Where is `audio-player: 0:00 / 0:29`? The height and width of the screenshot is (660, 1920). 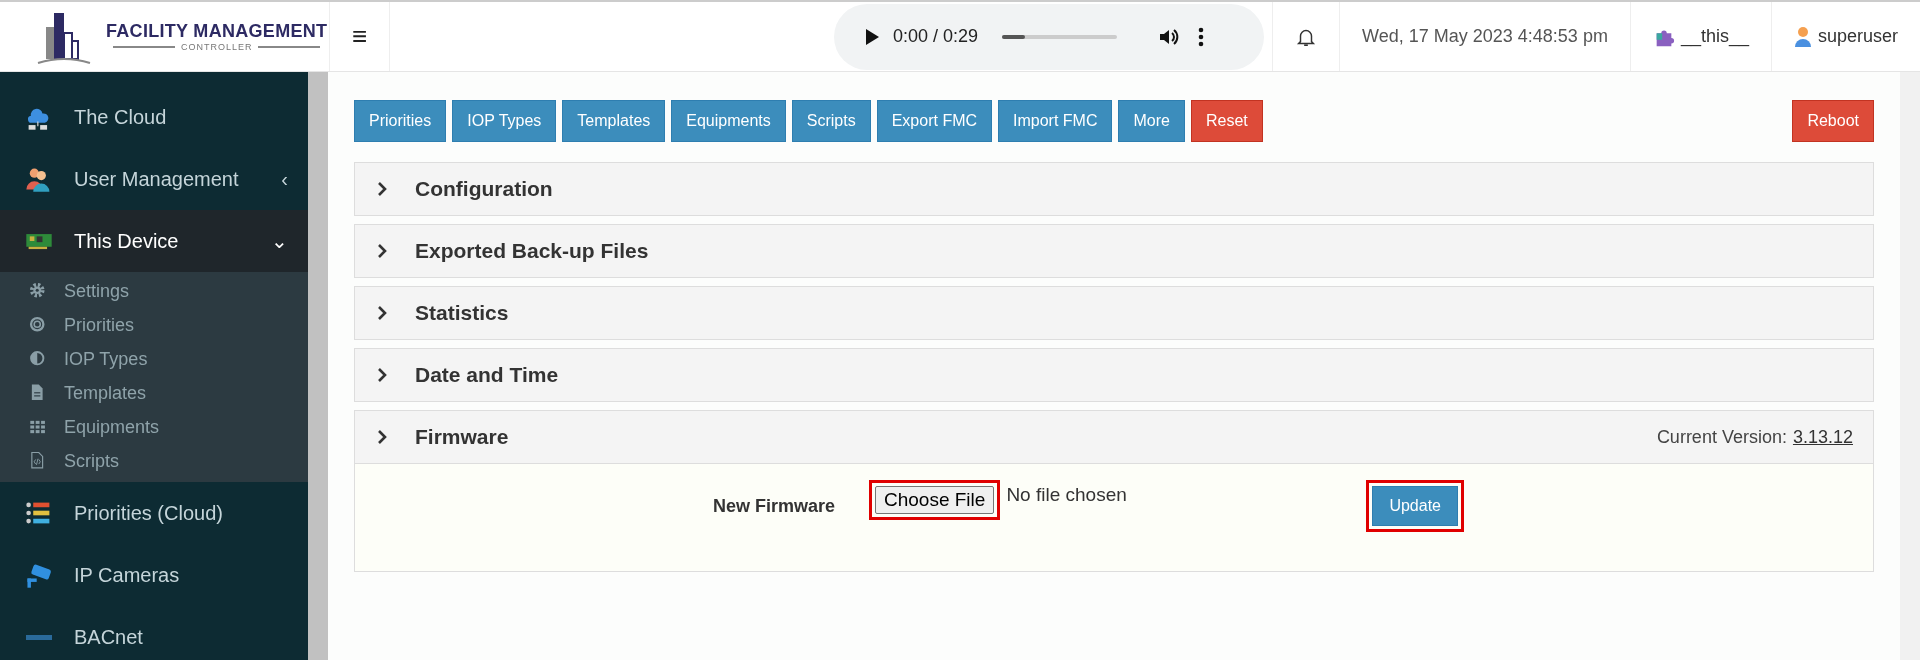 audio-player: 0:00 / 0:29 is located at coordinates (1049, 36).